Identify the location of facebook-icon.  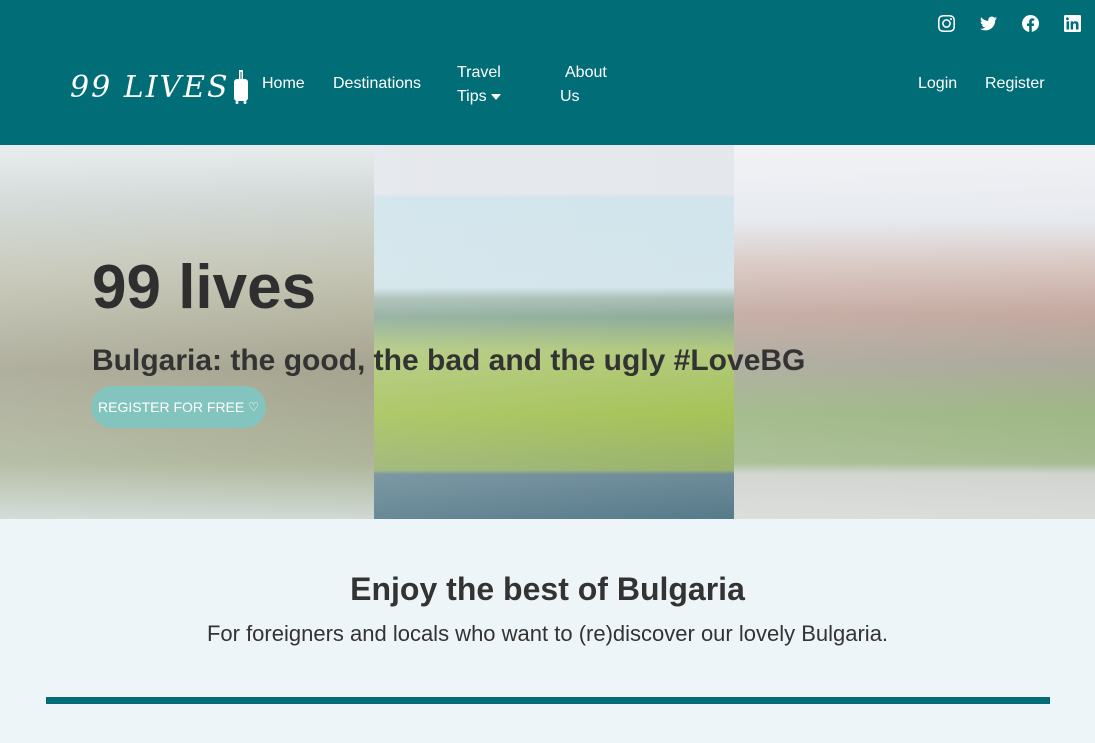
(1030, 23).